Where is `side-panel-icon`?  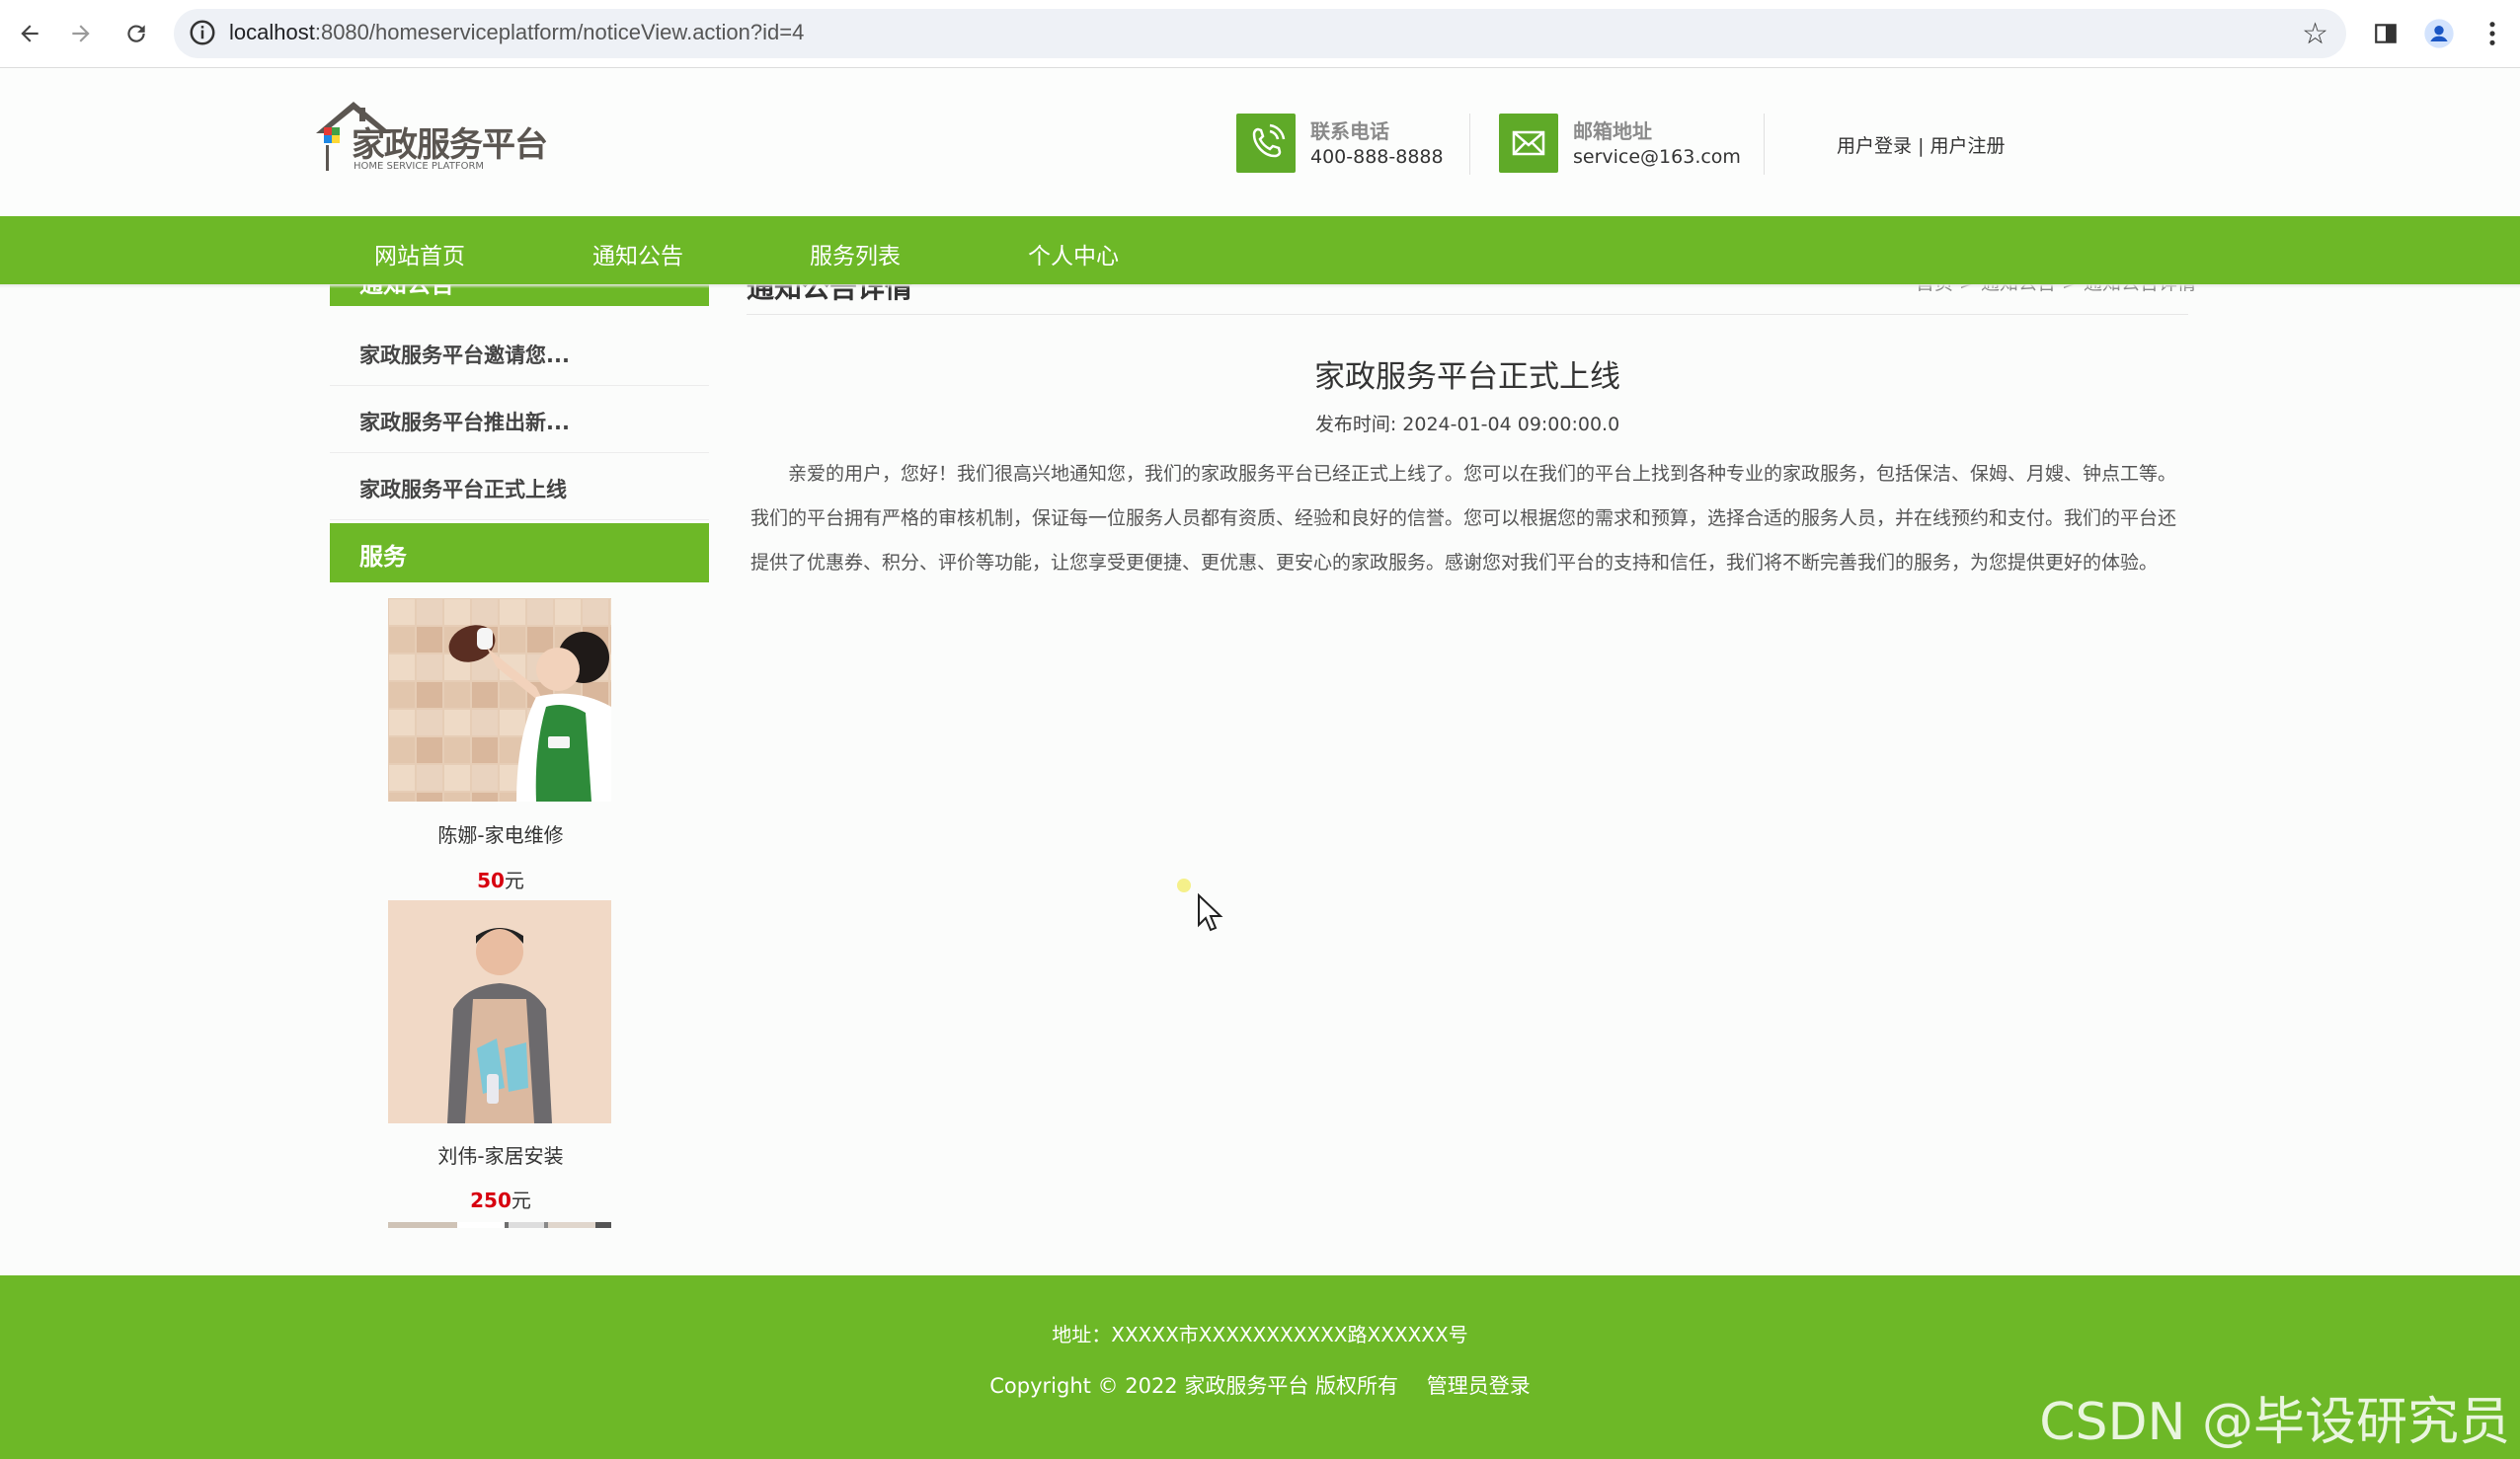
side-panel-icon is located at coordinates (2385, 33).